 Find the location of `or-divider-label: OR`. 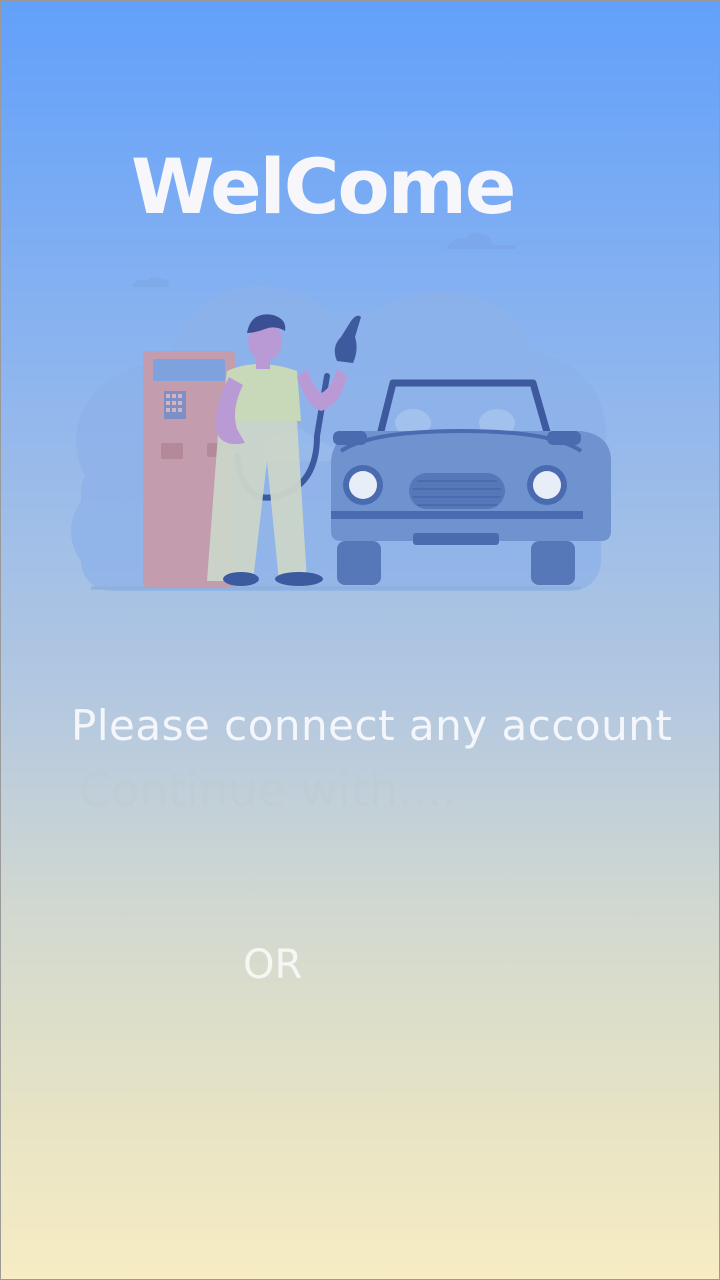

or-divider-label: OR is located at coordinates (273, 965).